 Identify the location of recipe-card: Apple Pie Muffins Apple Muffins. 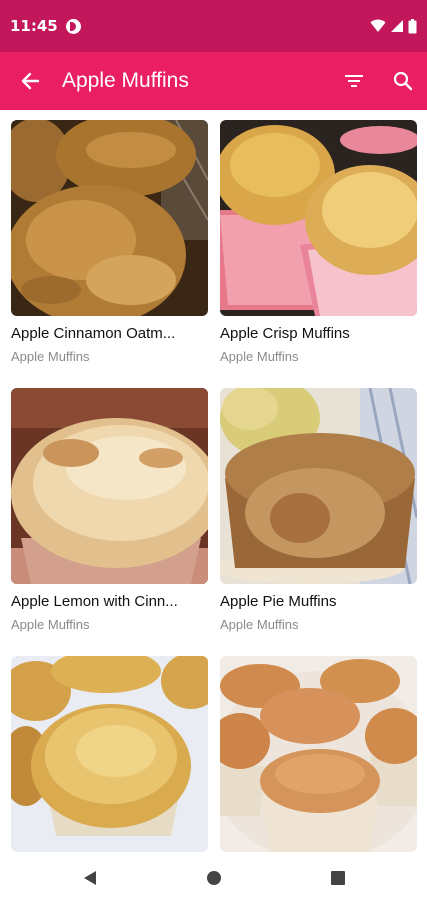
(318, 510).